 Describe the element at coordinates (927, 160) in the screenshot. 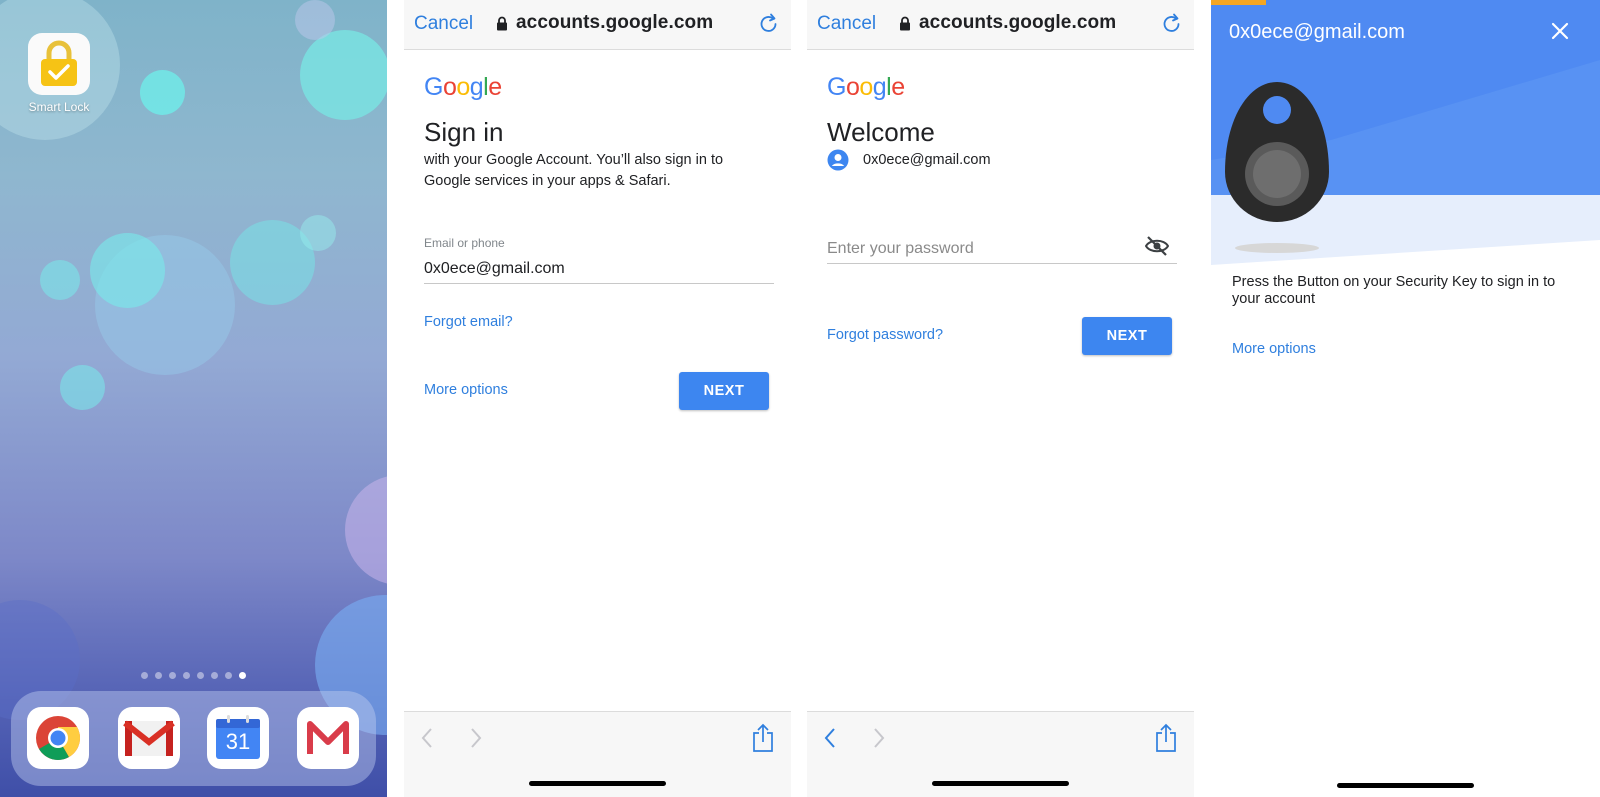

I see `account-email: 0x0ece@gmail.com` at that location.